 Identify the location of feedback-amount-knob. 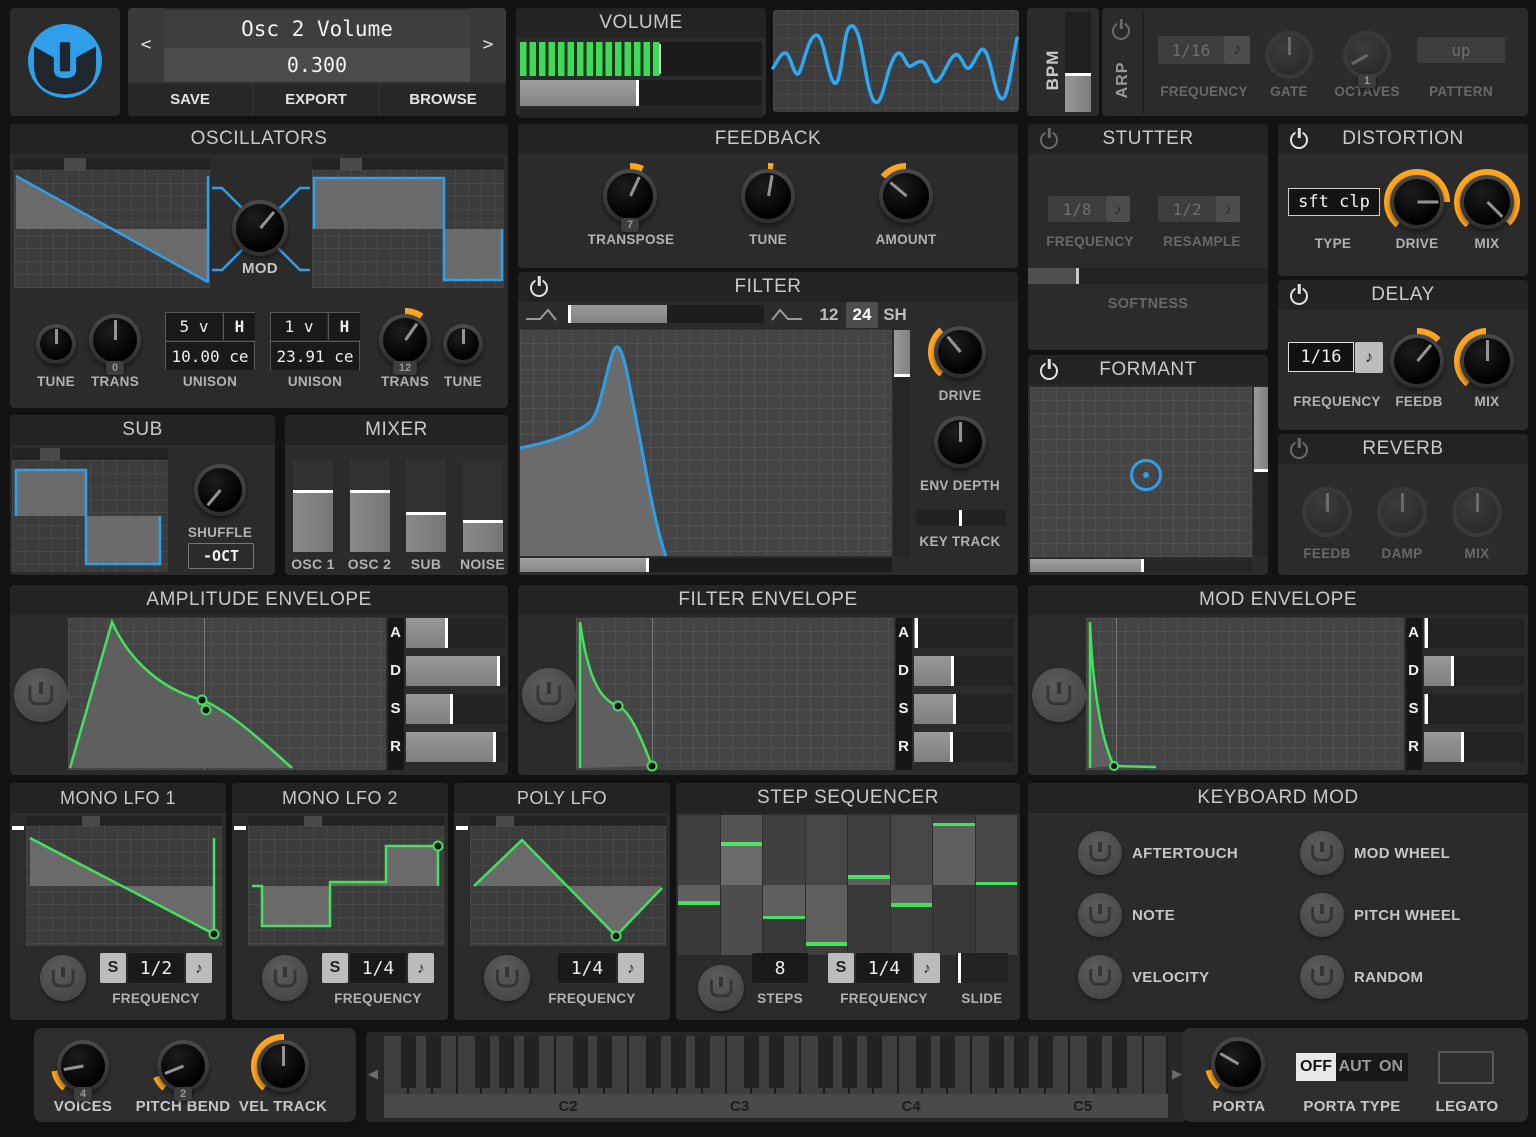
(906, 196).